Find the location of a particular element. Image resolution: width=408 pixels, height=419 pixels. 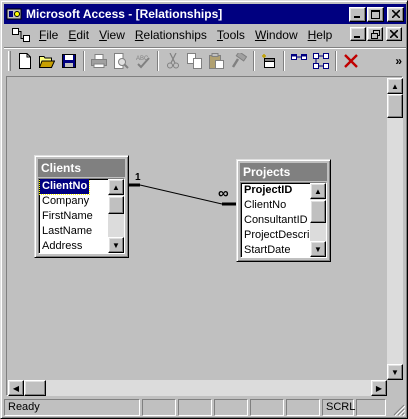

spelling-icon: ABC is located at coordinates (143, 60).